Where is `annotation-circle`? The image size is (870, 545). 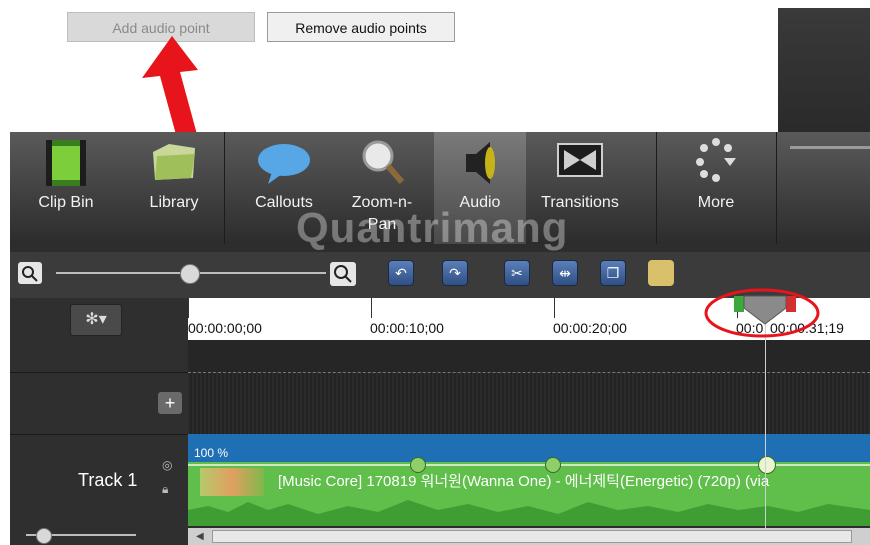
annotation-circle is located at coordinates (762, 313).